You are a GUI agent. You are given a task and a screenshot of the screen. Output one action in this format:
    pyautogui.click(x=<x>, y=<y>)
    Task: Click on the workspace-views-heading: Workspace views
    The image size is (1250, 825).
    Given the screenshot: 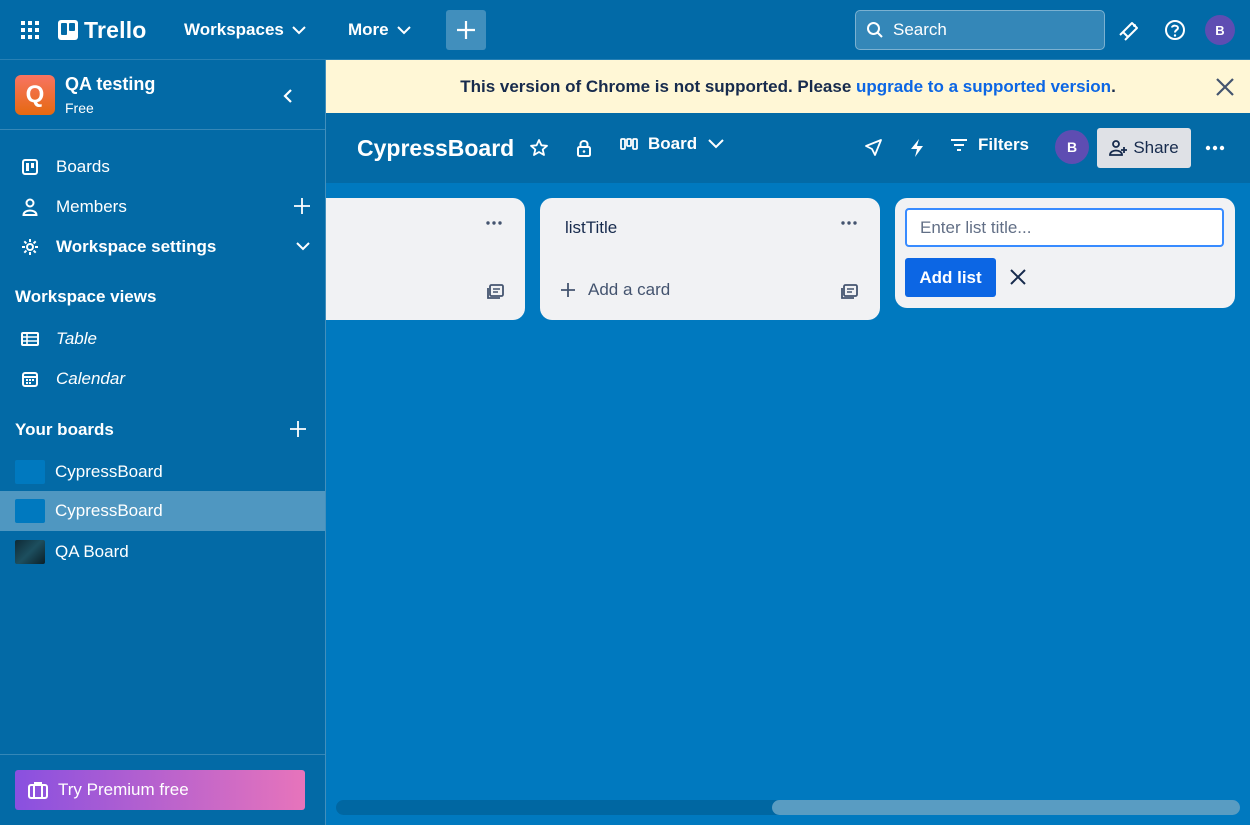 What is the action you would take?
    pyautogui.click(x=86, y=296)
    